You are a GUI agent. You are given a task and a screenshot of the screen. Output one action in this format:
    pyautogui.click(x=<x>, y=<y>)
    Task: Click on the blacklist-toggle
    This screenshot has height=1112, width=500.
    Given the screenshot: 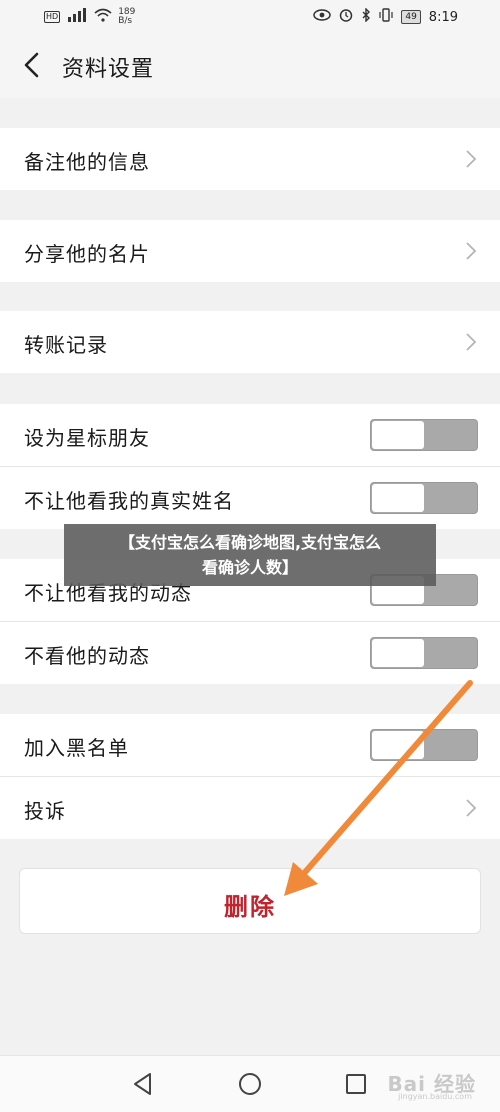 What is the action you would take?
    pyautogui.click(x=424, y=745)
    